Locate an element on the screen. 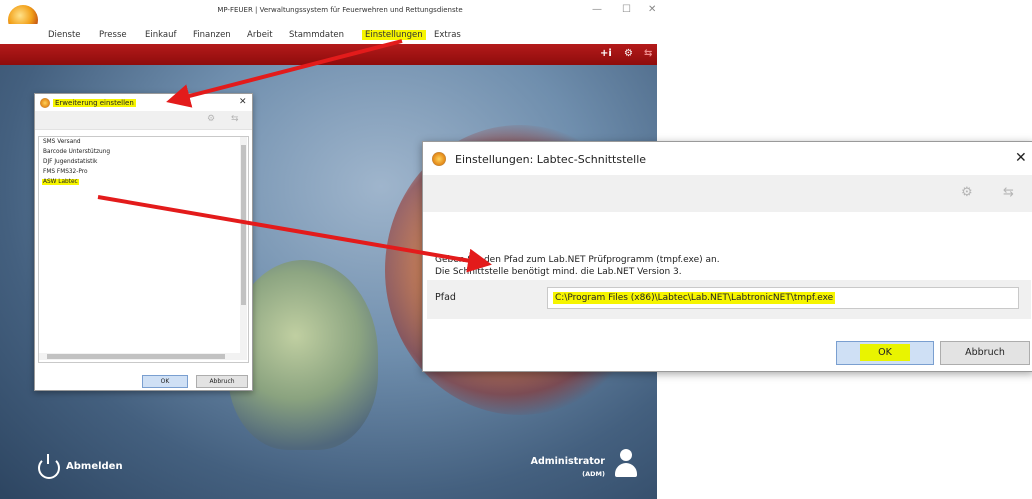  user-code: (ADM) is located at coordinates (593, 474).